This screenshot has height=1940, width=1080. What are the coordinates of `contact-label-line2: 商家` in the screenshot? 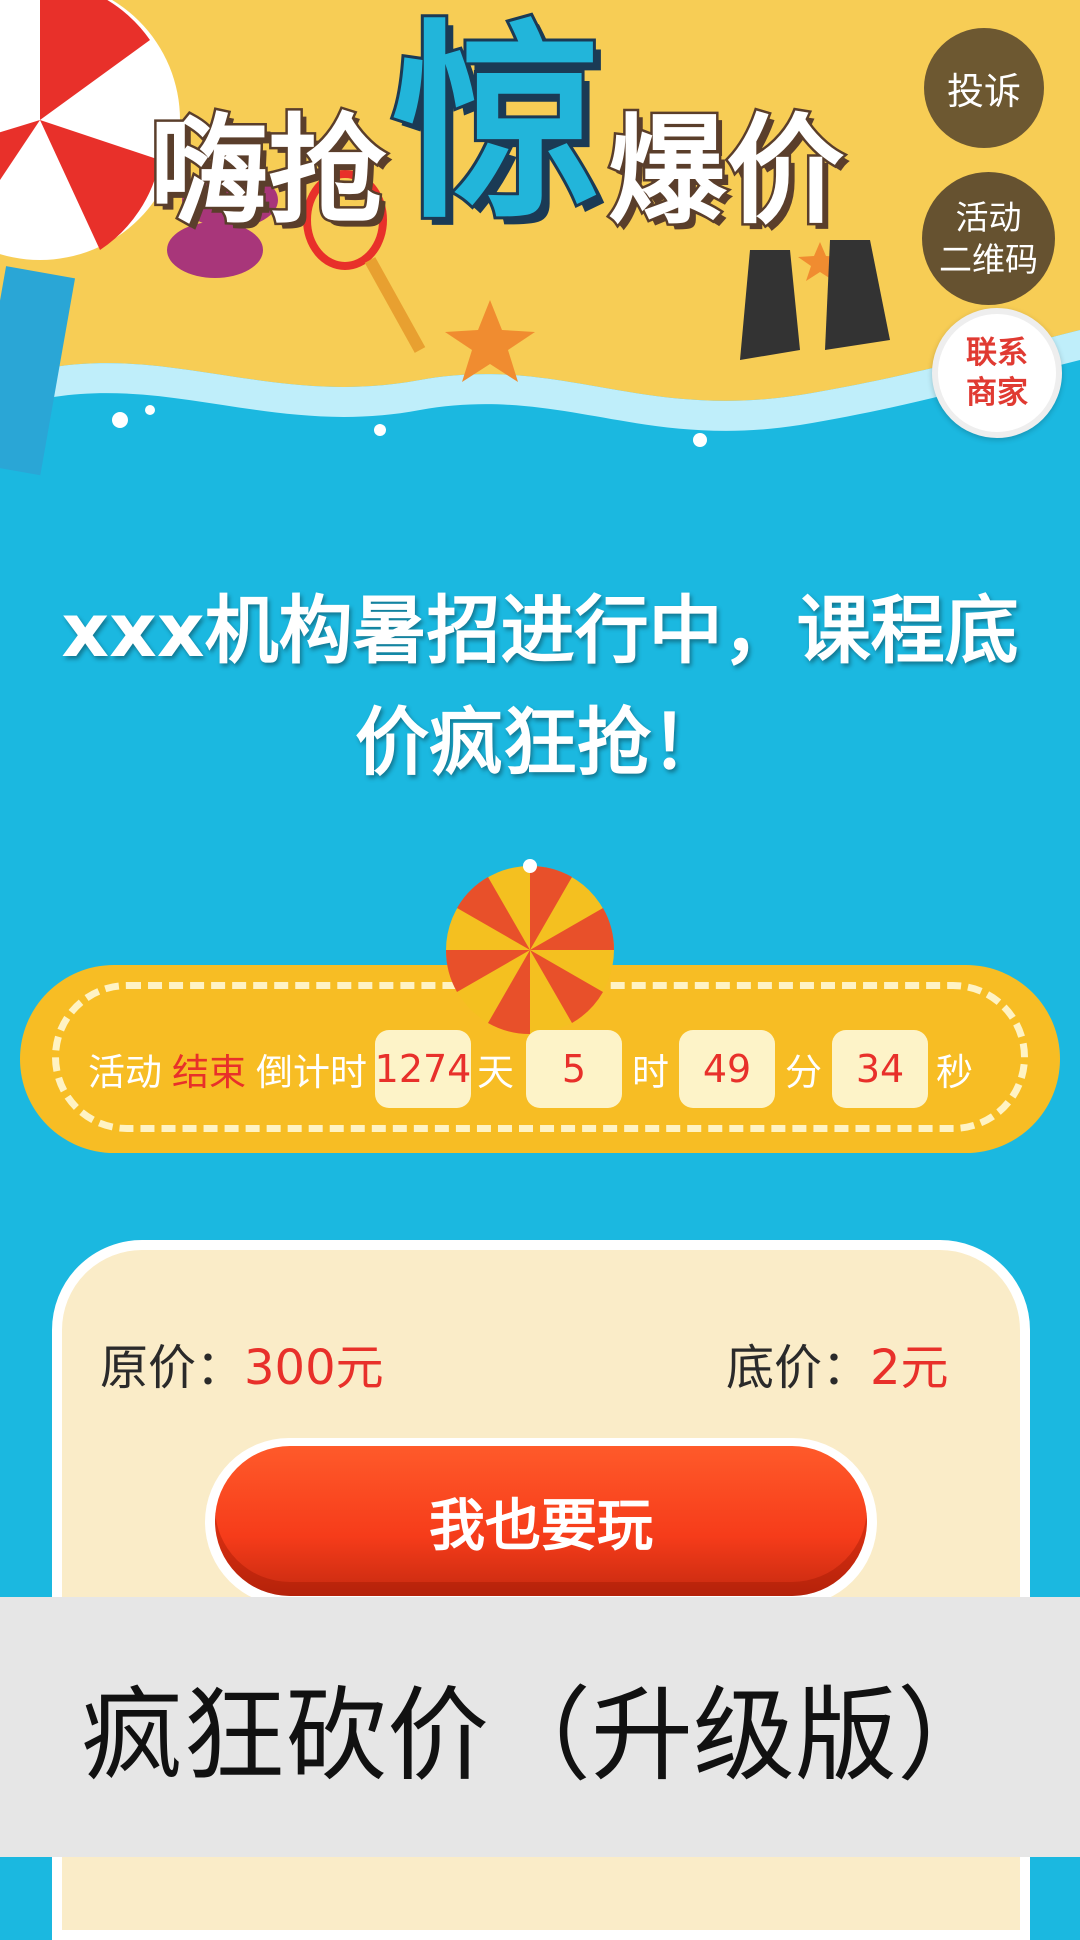 It's located at (997, 393).